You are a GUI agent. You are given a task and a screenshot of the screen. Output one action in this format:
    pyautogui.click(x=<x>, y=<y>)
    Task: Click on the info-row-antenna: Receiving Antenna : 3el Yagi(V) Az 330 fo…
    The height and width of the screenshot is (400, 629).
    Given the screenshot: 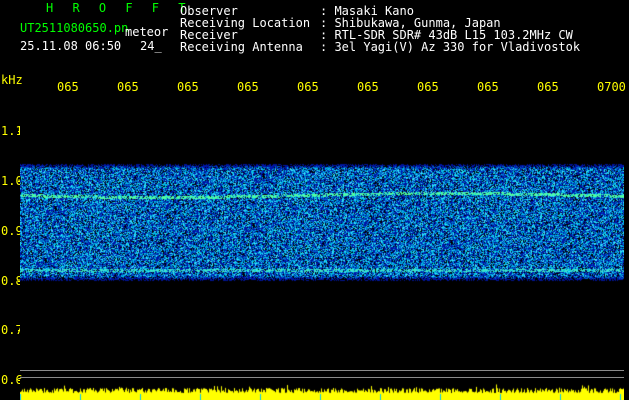 What is the action you would take?
    pyautogui.click(x=380, y=47)
    